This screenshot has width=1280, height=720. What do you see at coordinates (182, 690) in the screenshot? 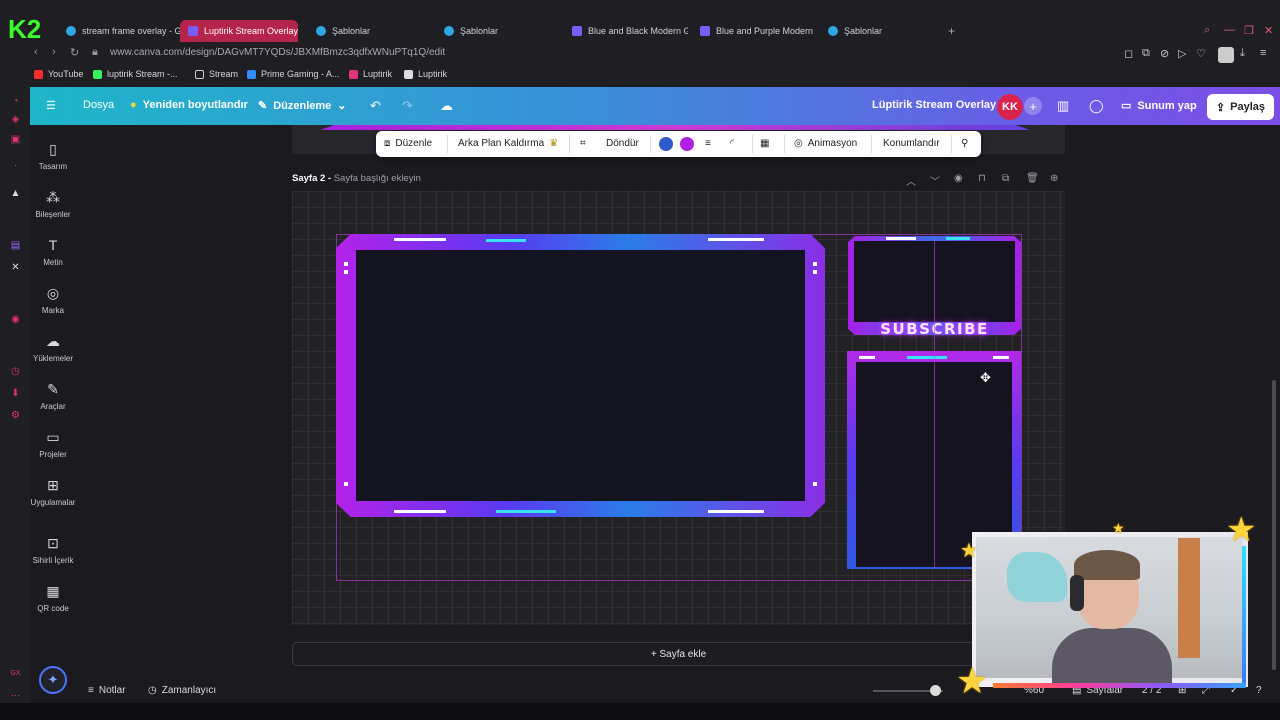
I see `timer-button: ◷ Zamanlayıcı` at bounding box center [182, 690].